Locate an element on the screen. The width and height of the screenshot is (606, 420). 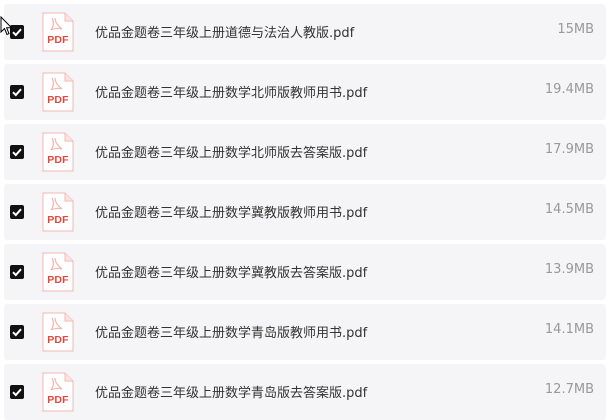
file-row: PDF 优品金题卷三年级上册数学冀教版去答案版.pdf 13.9MB is located at coordinates (305, 272).